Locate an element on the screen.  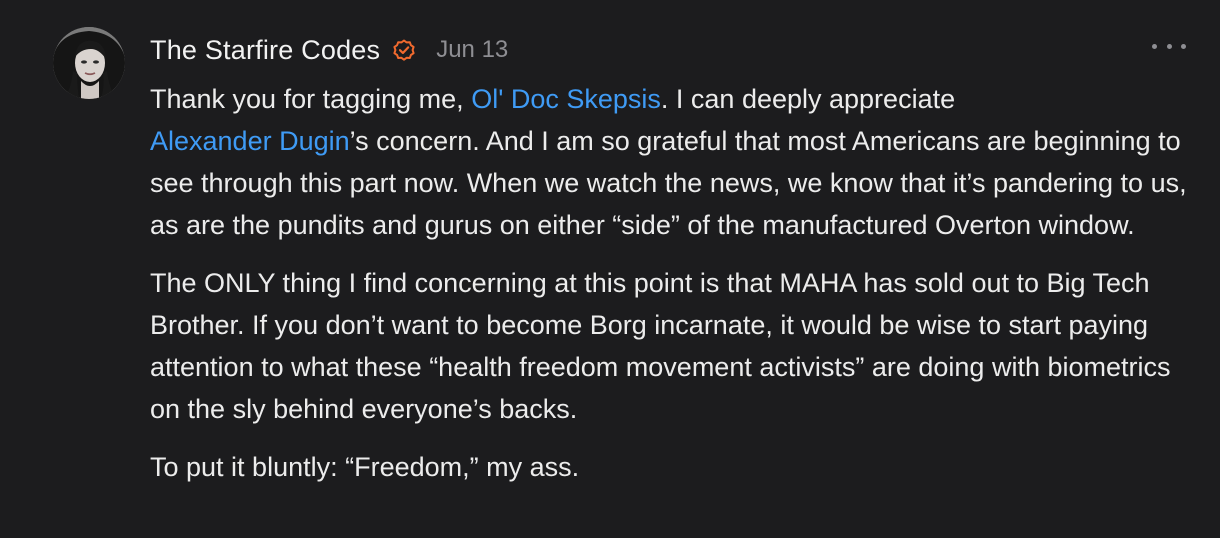
comment-paragraph-3: To put it bluntly: “Freedom,” my ass. is located at coordinates (365, 467).